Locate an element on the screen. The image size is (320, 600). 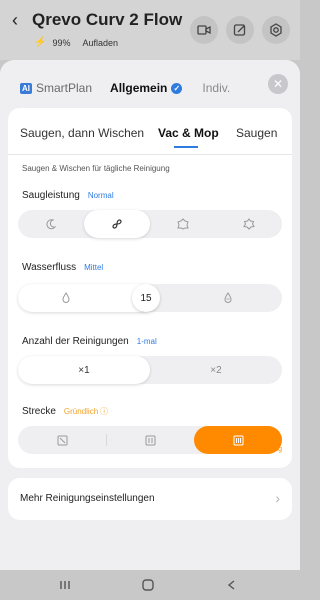
moon-icon is located at coordinates (51, 224).